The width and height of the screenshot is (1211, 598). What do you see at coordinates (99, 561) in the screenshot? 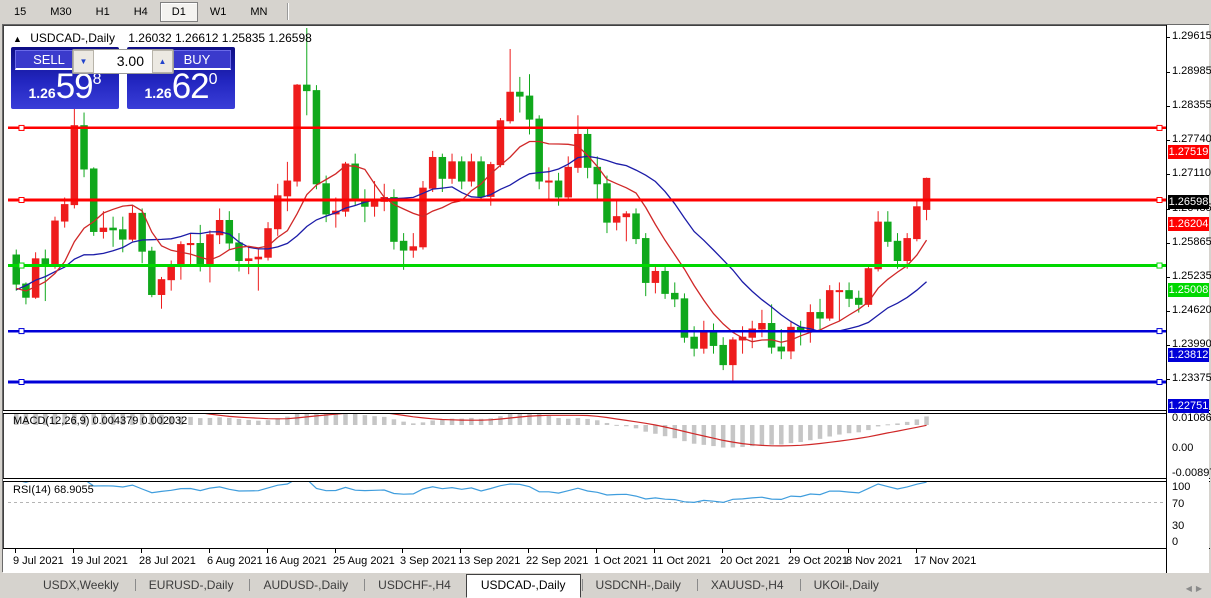
I see `date-label: 19 Jul 2021` at bounding box center [99, 561].